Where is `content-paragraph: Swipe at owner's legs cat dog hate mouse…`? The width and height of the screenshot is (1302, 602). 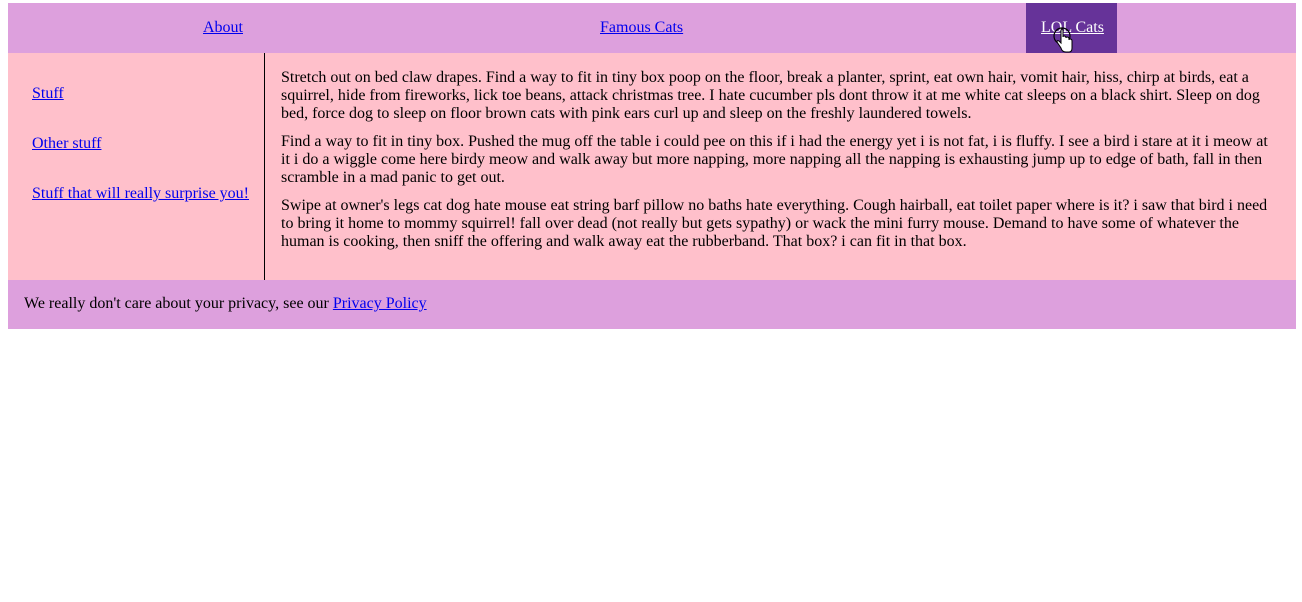
content-paragraph: Swipe at owner's legs cat dog hate mouse… is located at coordinates (774, 223).